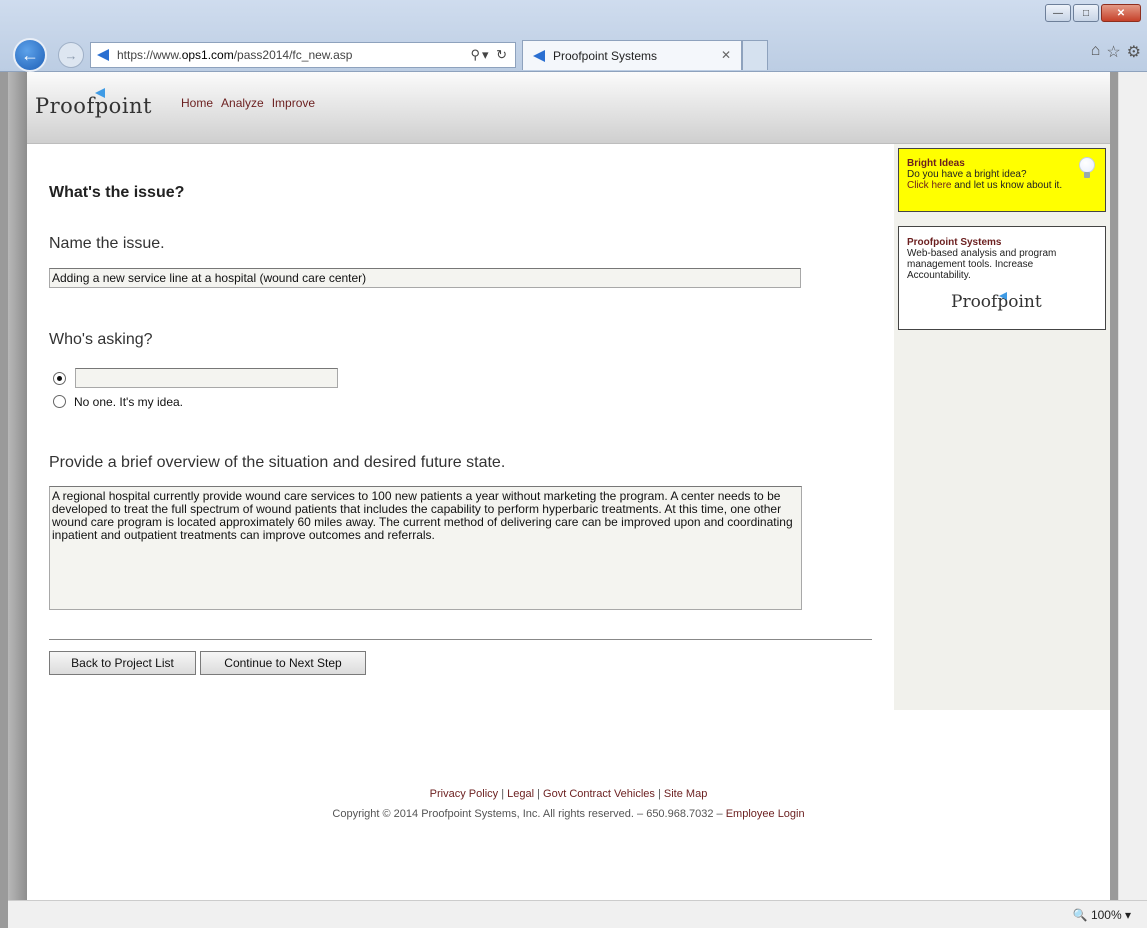 The width and height of the screenshot is (1147, 928). What do you see at coordinates (101, 339) in the screenshot?
I see `whos-asking-label: Who's asking?` at bounding box center [101, 339].